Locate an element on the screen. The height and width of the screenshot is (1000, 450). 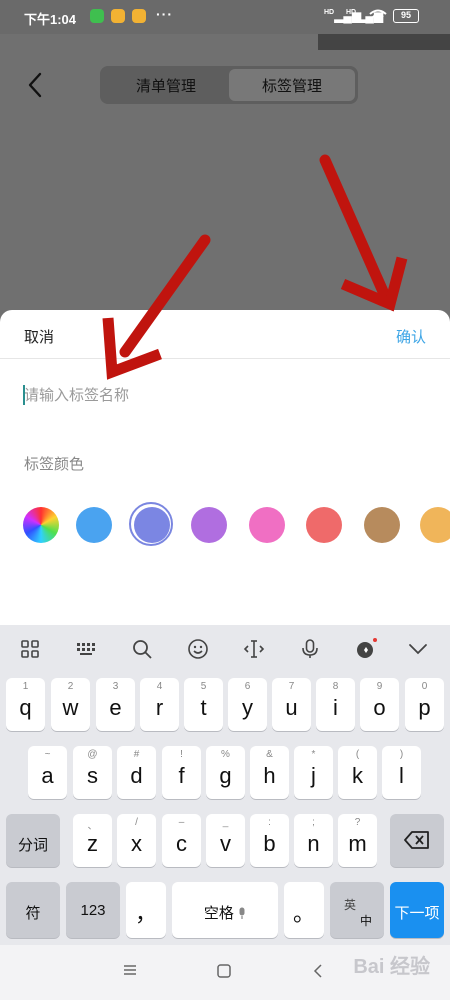
key-char: f is located at coordinates (181, 775).